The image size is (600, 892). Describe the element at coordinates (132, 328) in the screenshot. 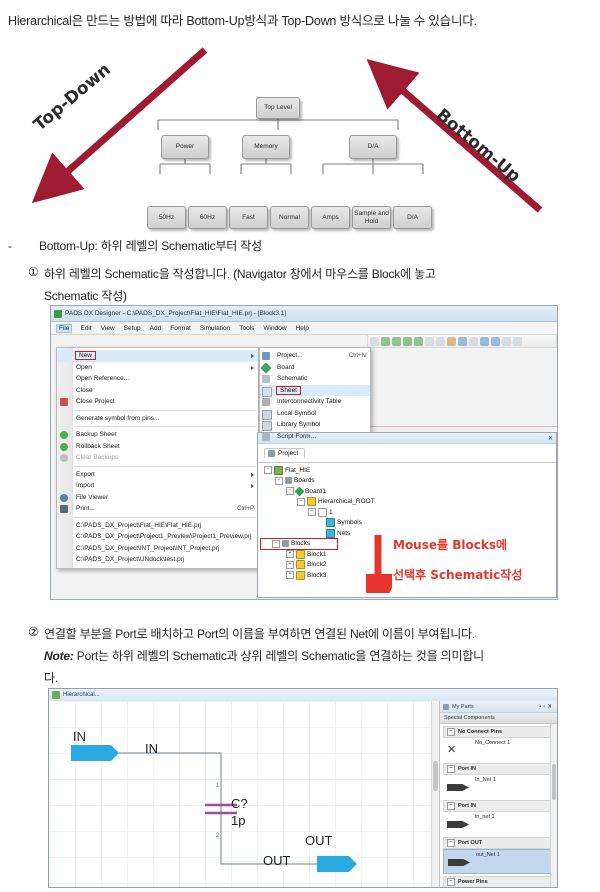

I see `menu-setup: Setup` at that location.